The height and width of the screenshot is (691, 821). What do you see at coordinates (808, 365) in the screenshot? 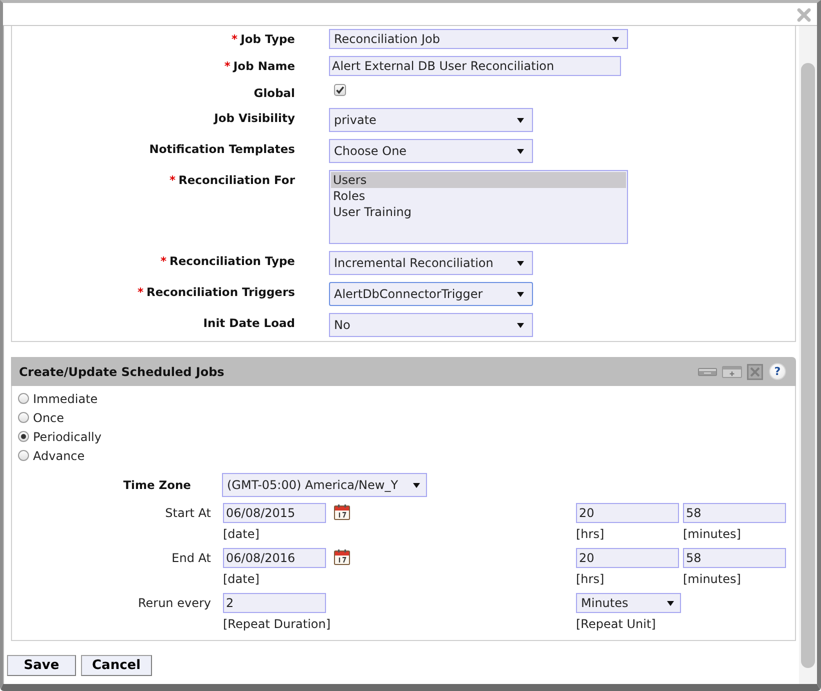
I see `scrollbar-thumb` at bounding box center [808, 365].